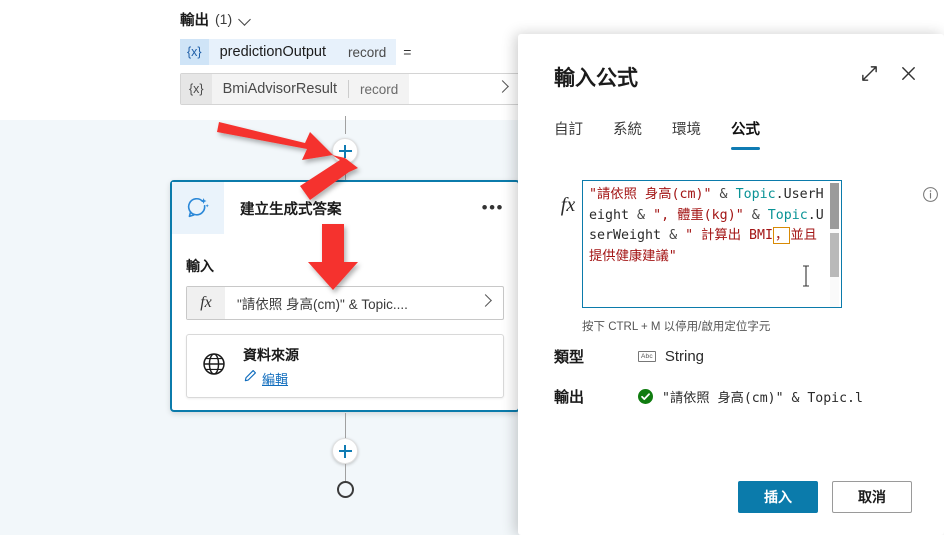  I want to click on output-value-chip: {x} BmiAdvisorResult record, so click(295, 89).